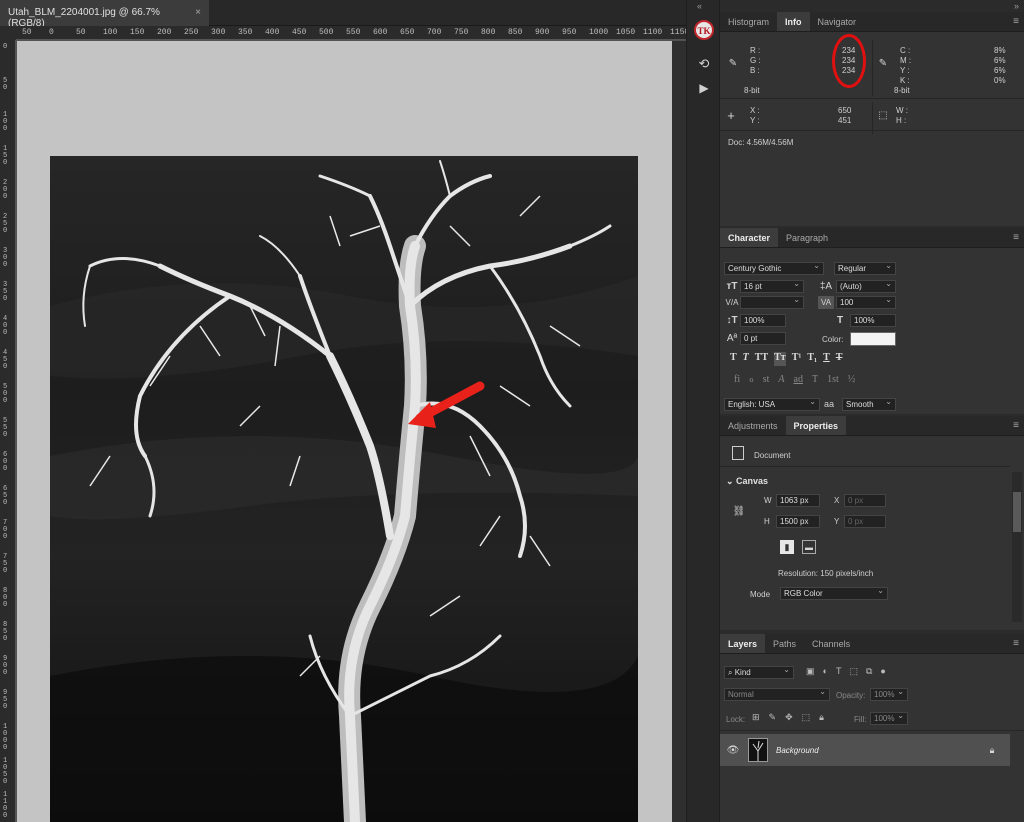 This screenshot has height=822, width=1024. Describe the element at coordinates (837, 21) in the screenshot. I see `tab-navigator: Navigator` at that location.